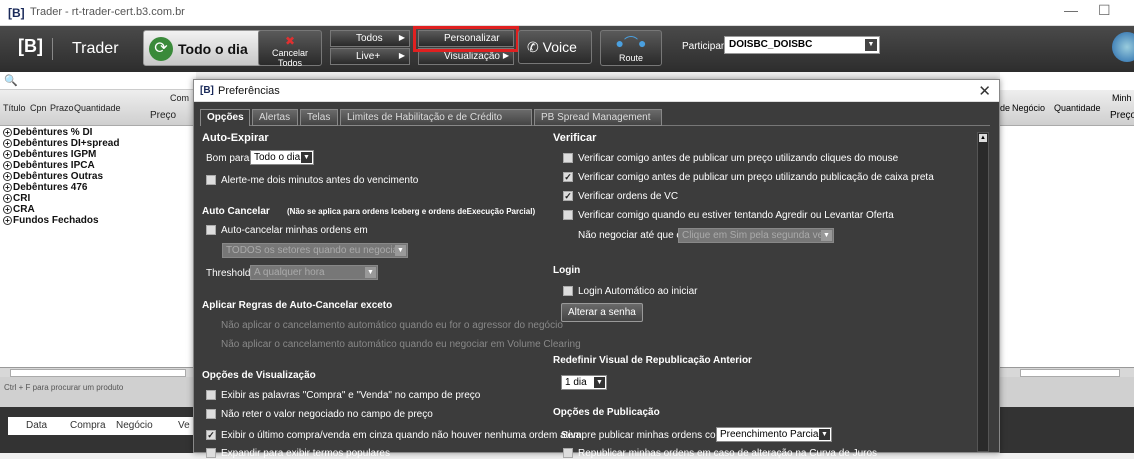 Image resolution: width=1134 pixels, height=459 pixels. What do you see at coordinates (983, 292) in the screenshot?
I see `vertical-scrollbar: ▲` at bounding box center [983, 292].